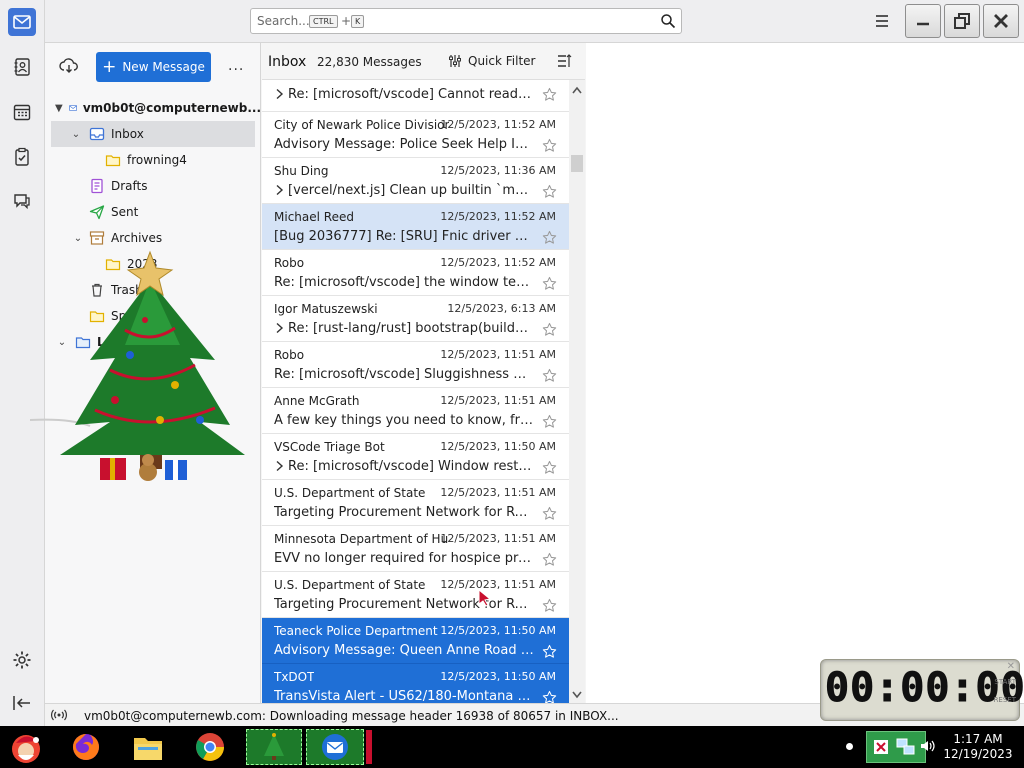 The width and height of the screenshot is (1024, 768). Describe the element at coordinates (109, 67) in the screenshot. I see `plus-icon: +` at that location.